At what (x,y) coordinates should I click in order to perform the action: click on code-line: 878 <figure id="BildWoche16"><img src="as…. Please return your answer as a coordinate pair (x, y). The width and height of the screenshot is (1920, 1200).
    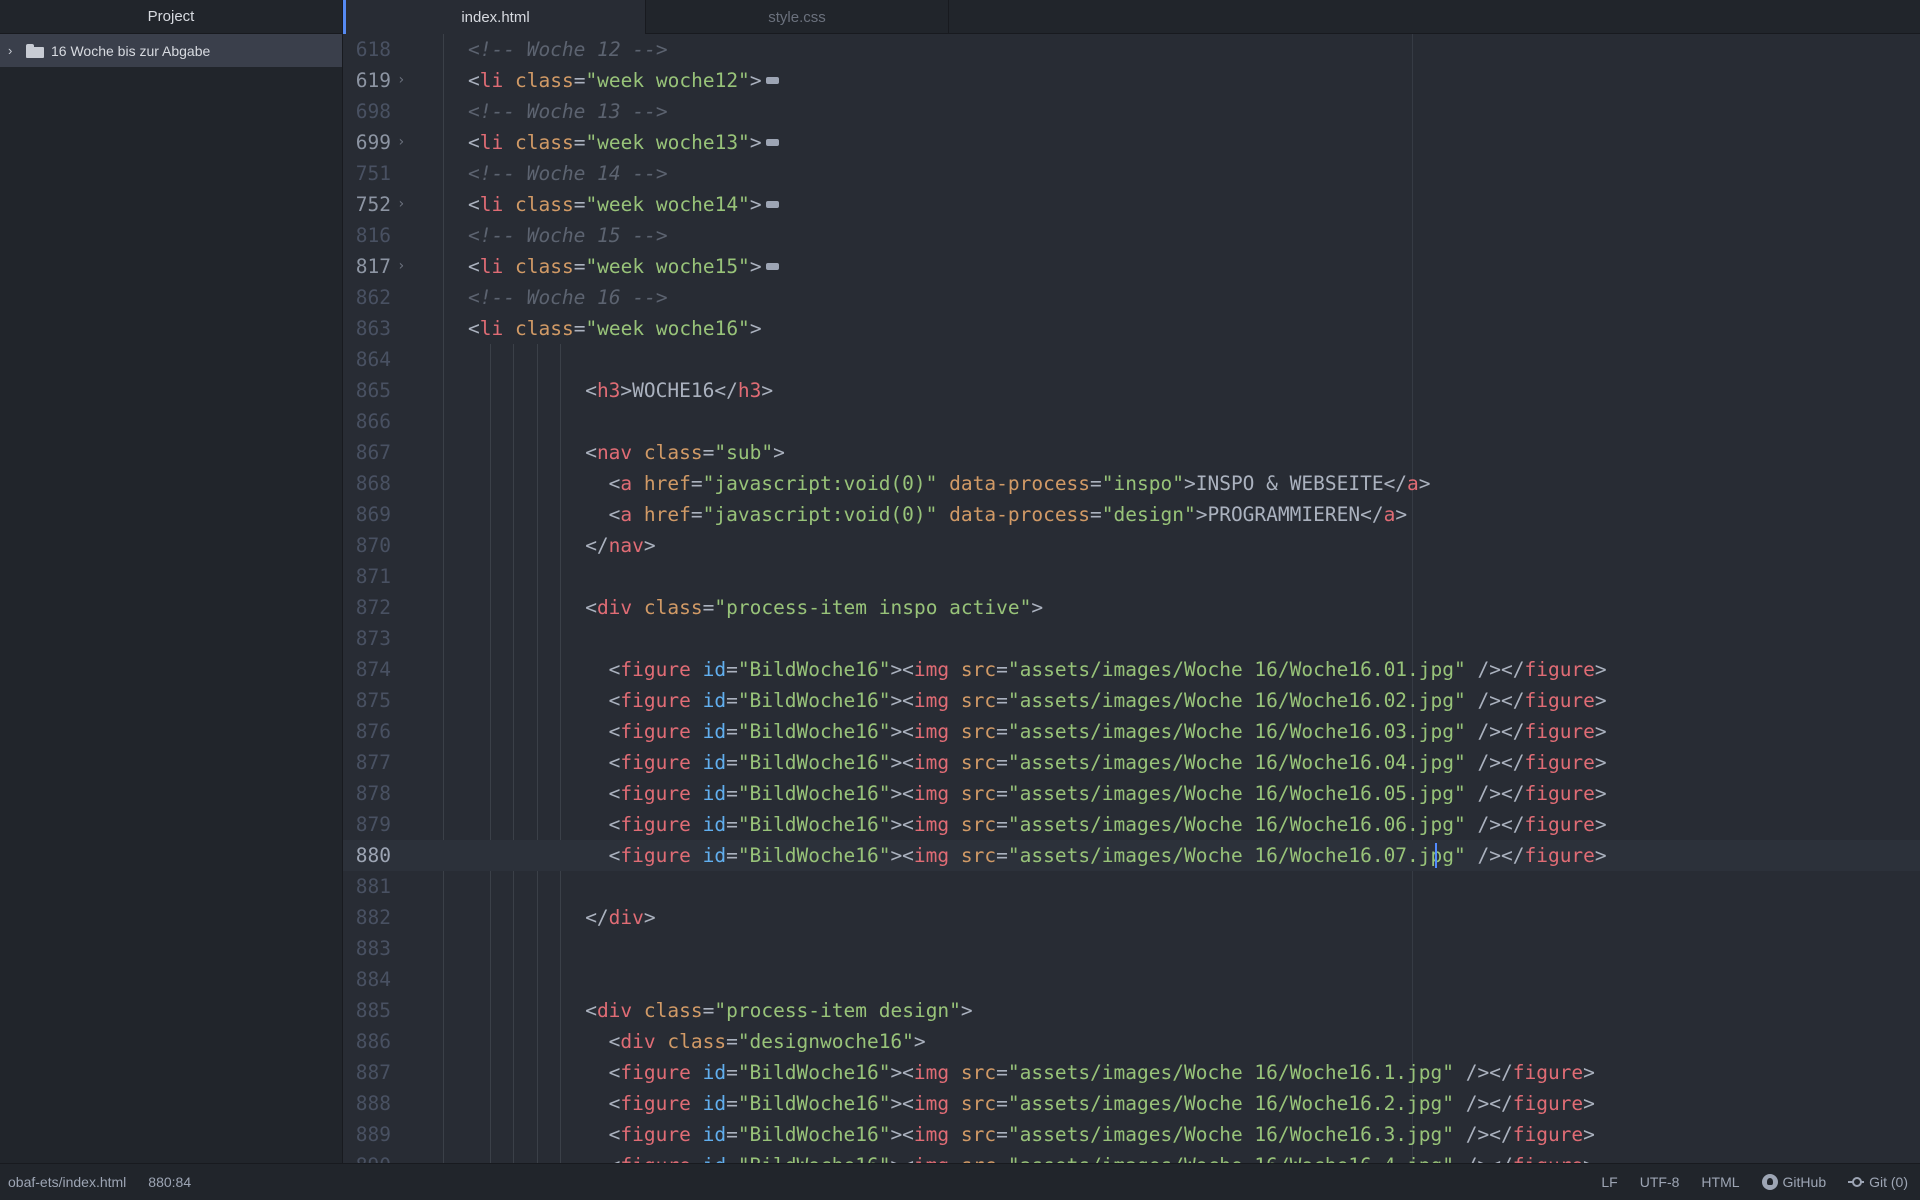
    Looking at the image, I should click on (1131, 793).